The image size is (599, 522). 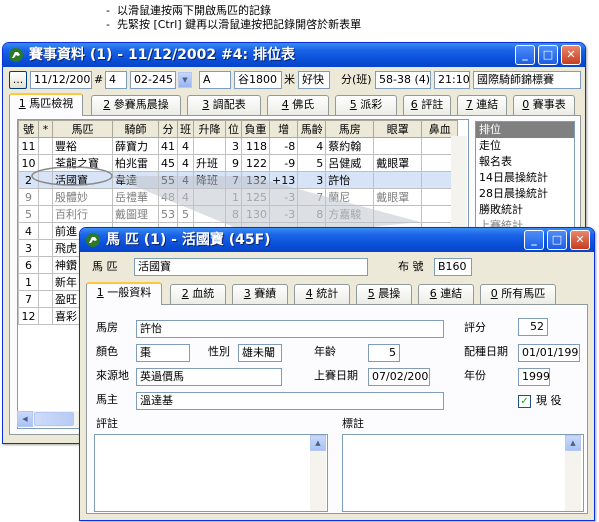 What do you see at coordinates (525, 162) in the screenshot?
I see `list-item: 報名表` at bounding box center [525, 162].